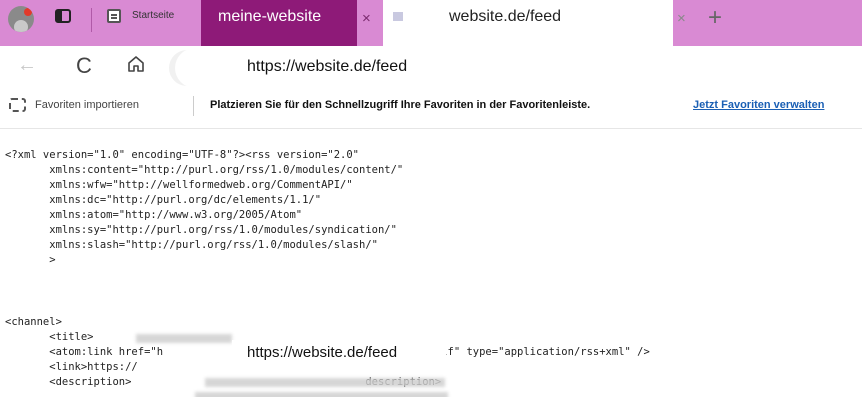 This screenshot has width=862, height=397. I want to click on back-button: ←, so click(27, 65).